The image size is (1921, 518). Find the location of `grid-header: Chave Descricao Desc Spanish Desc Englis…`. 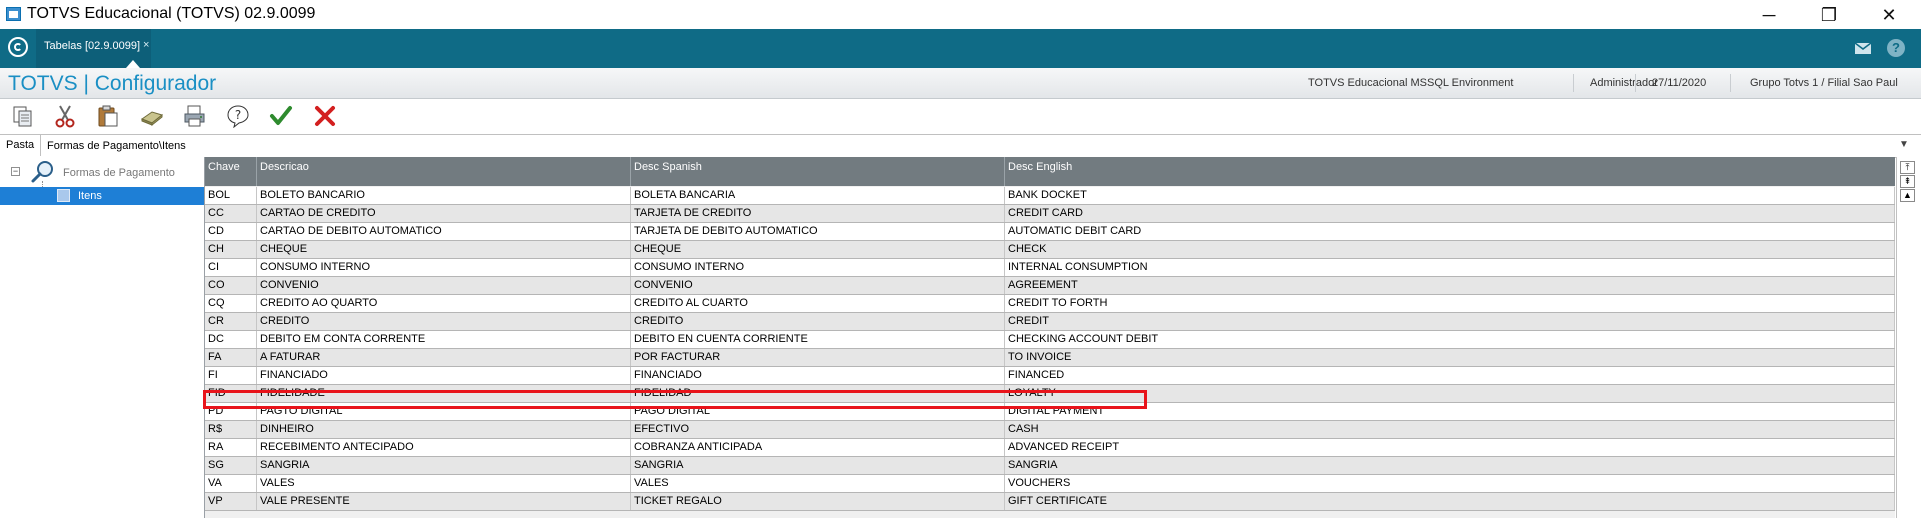

grid-header: Chave Descricao Desc Spanish Desc Englis… is located at coordinates (1050, 171).